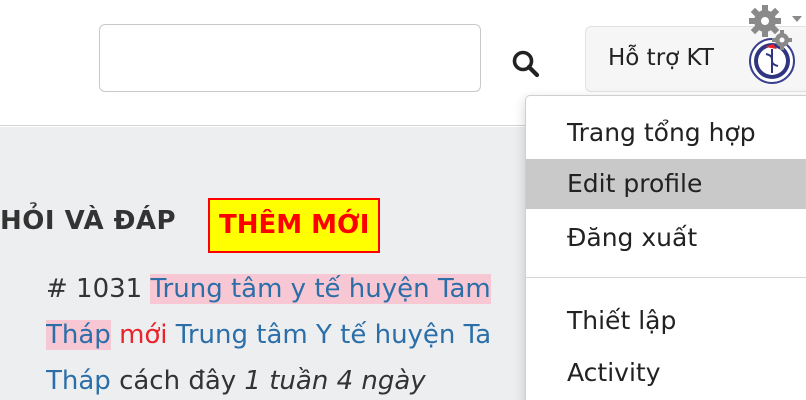 This screenshot has height=400, width=806. I want to click on search-button, so click(526, 64).